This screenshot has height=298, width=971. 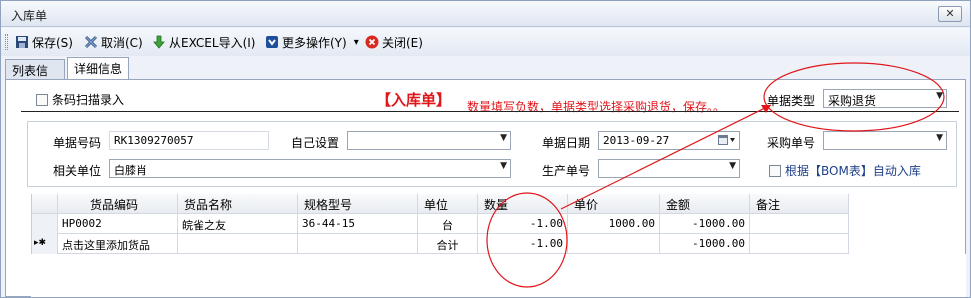 I want to click on new-row-marker-icon: ▸✱, so click(x=45, y=244).